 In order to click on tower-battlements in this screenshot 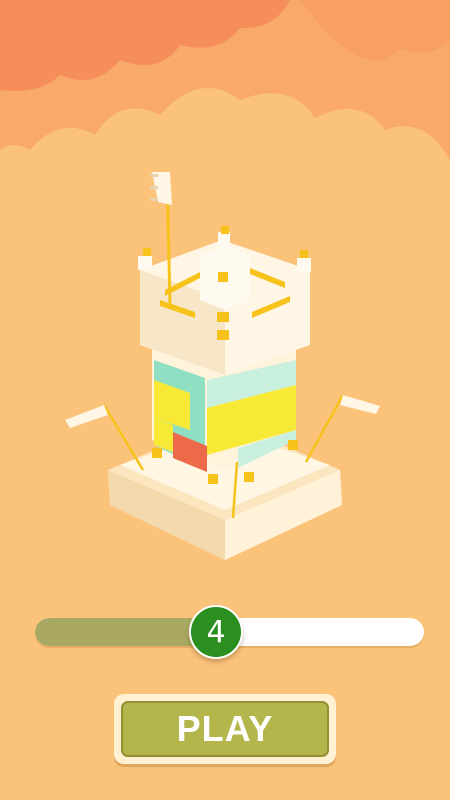, I will do `click(224, 300)`.